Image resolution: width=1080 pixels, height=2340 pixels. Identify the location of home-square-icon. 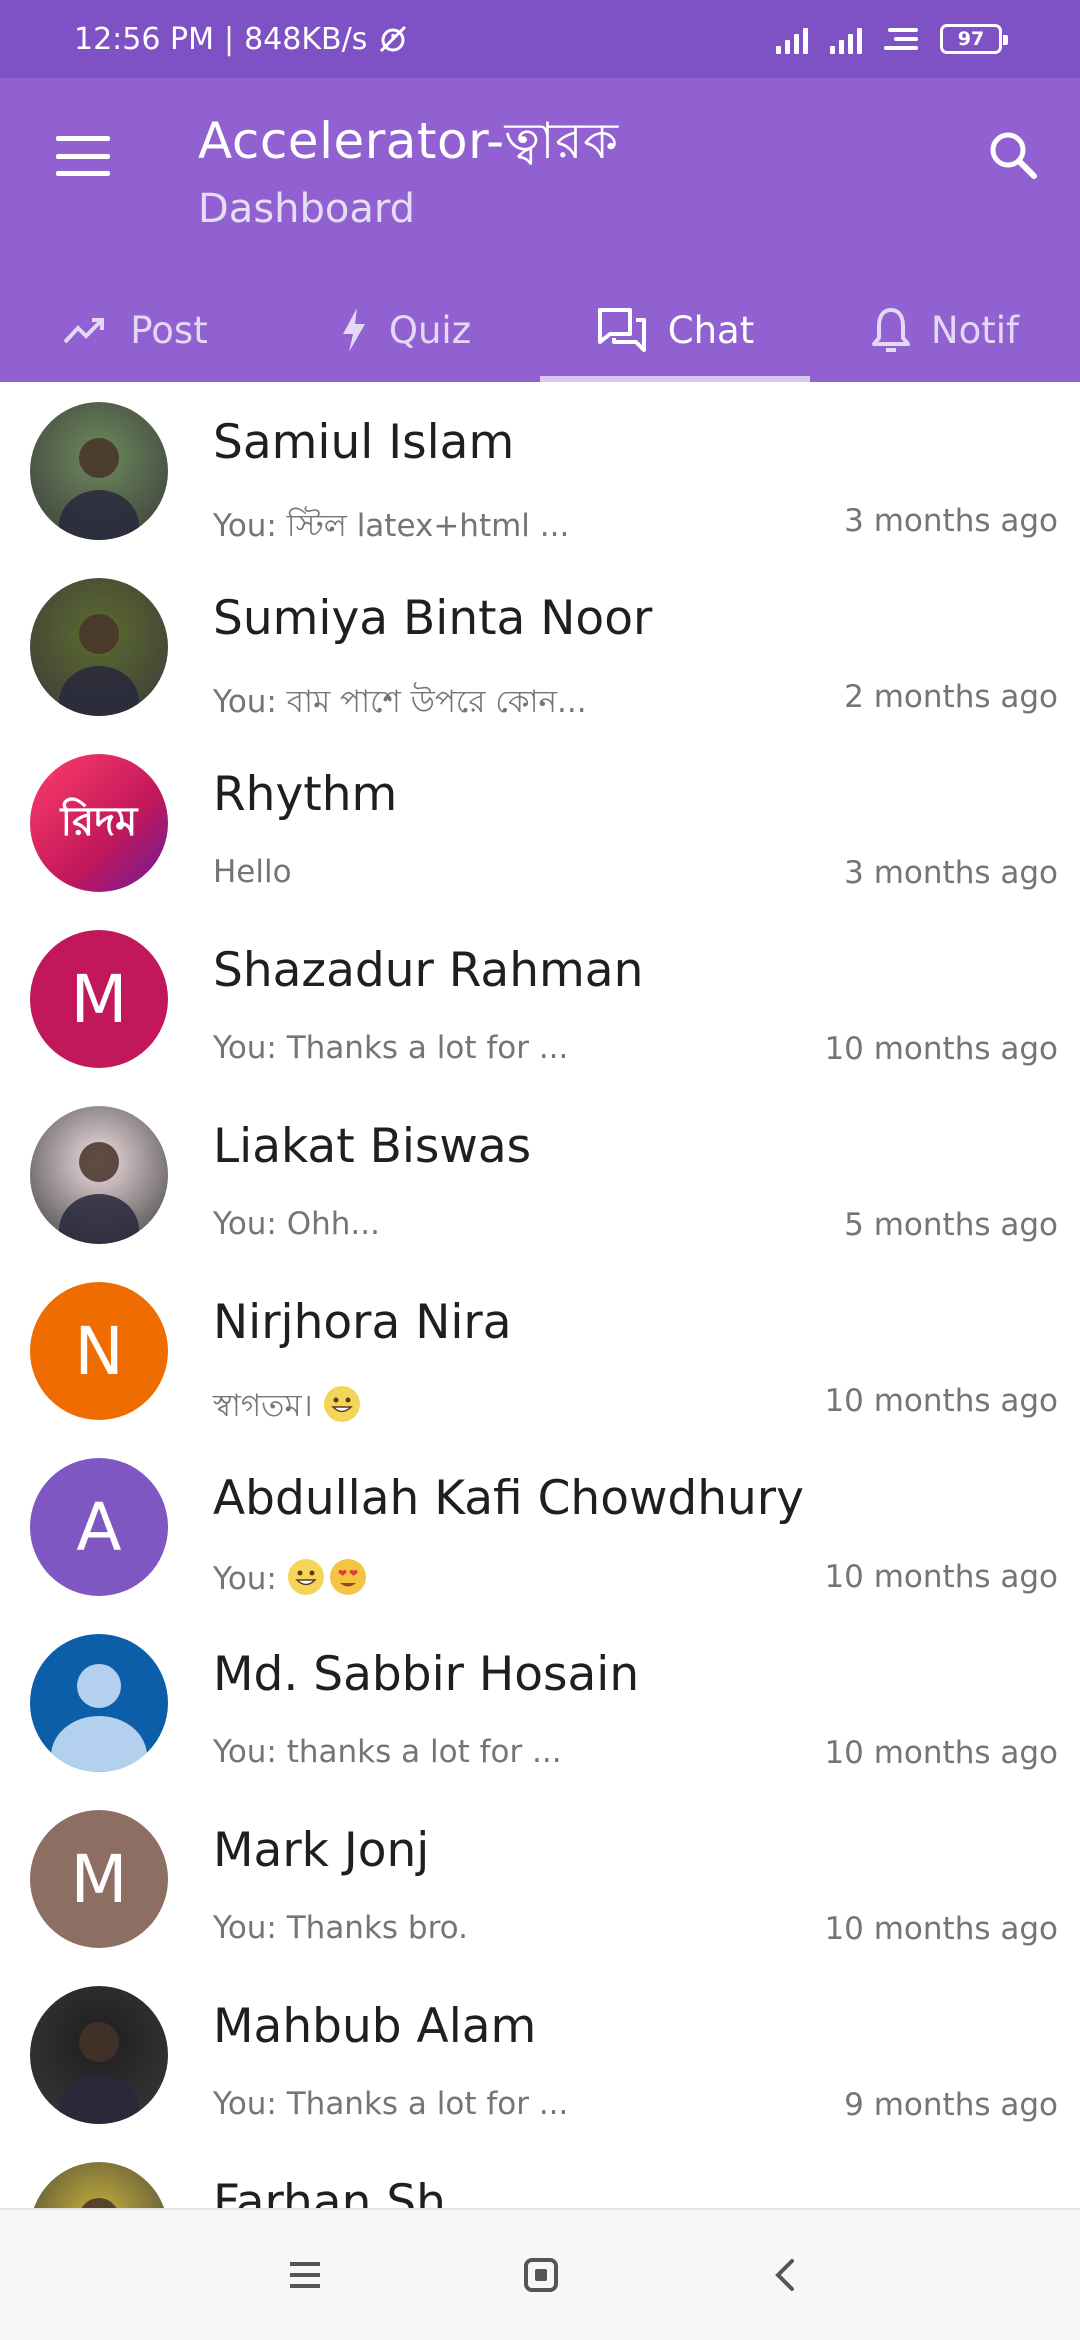
(541, 2275).